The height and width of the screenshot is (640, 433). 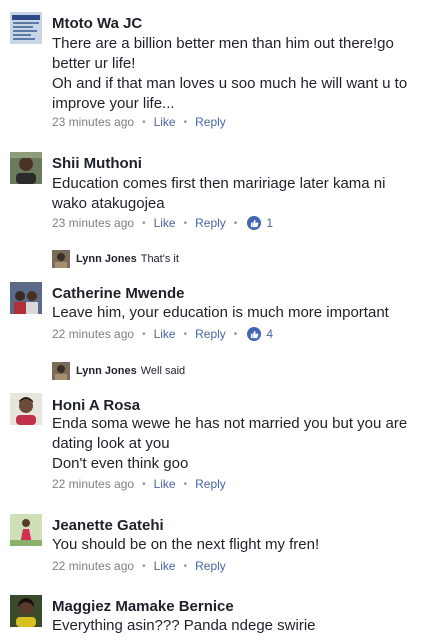 What do you see at coordinates (108, 525) in the screenshot?
I see `comment-author: Jeanette Gatehi` at bounding box center [108, 525].